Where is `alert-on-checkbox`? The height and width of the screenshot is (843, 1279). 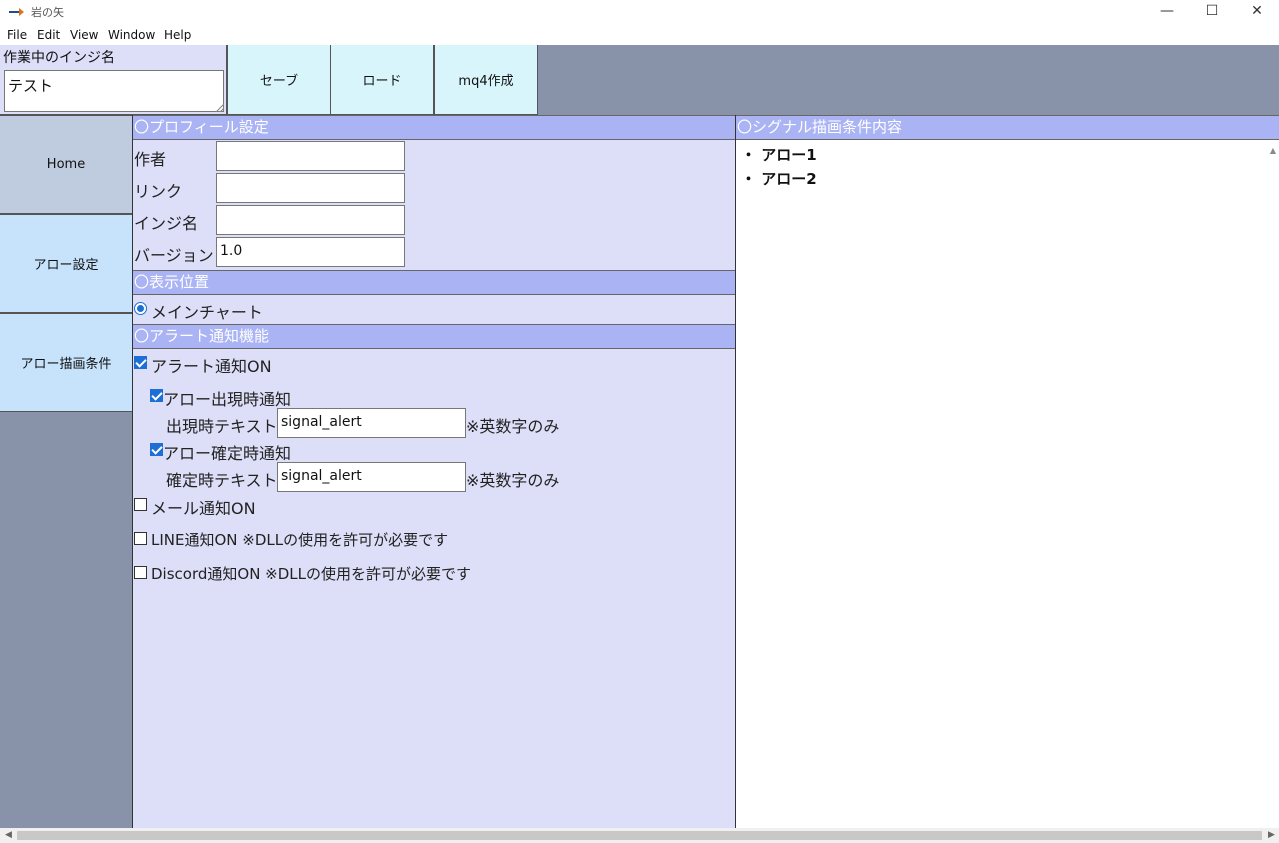 alert-on-checkbox is located at coordinates (140, 362).